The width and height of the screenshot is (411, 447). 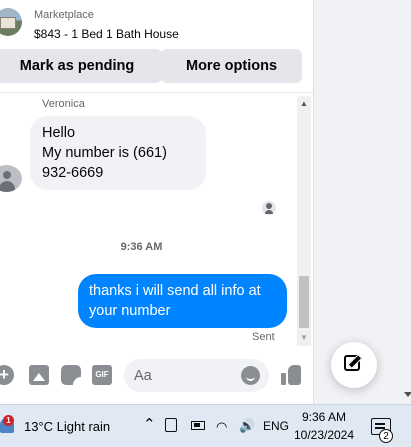 I want to click on sticker-icon, so click(x=71, y=375).